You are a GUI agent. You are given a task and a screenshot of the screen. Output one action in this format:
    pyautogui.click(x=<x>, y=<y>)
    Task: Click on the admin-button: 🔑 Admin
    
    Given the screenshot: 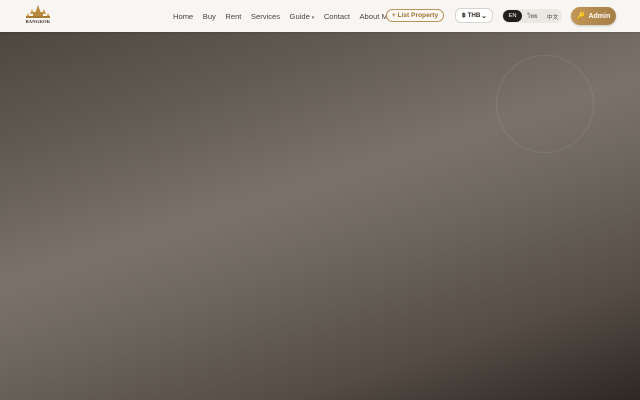 What is the action you would take?
    pyautogui.click(x=593, y=16)
    